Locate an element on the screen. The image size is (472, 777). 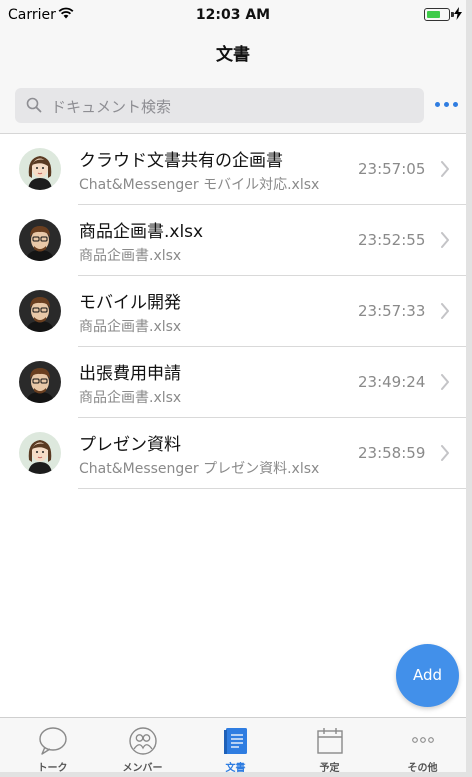
status-time: 12:03 AM is located at coordinates (233, 15).